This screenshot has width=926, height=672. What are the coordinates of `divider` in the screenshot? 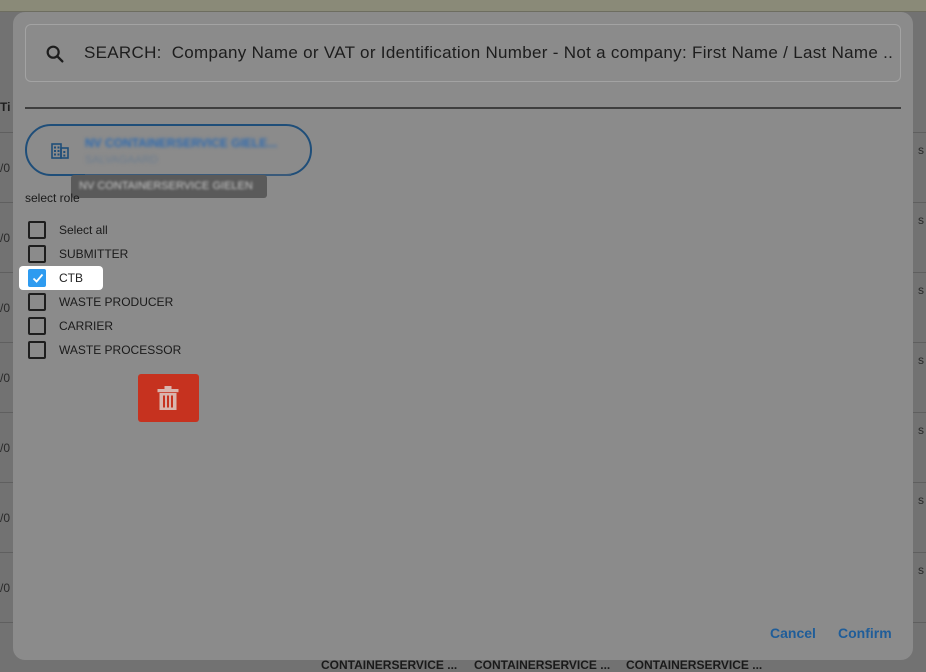 It's located at (463, 108).